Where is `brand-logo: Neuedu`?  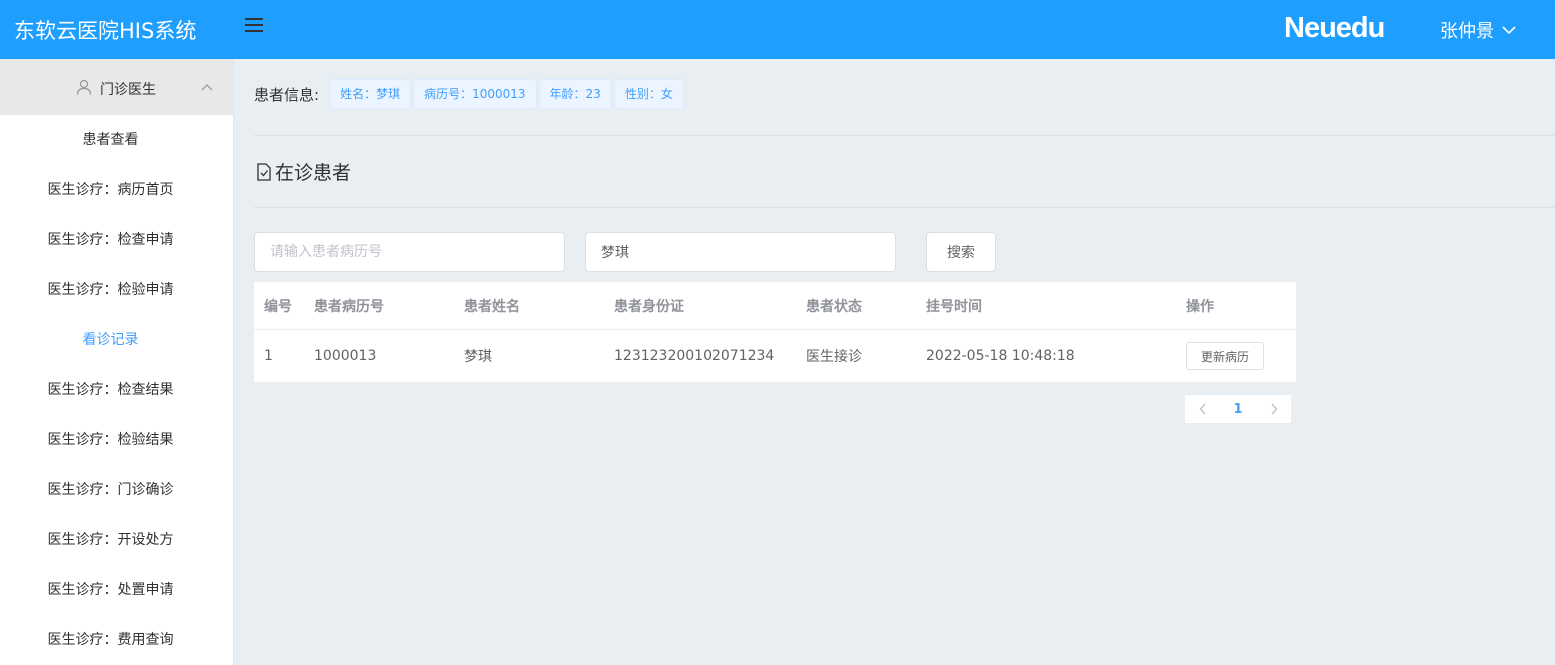 brand-logo: Neuedu is located at coordinates (1334, 28).